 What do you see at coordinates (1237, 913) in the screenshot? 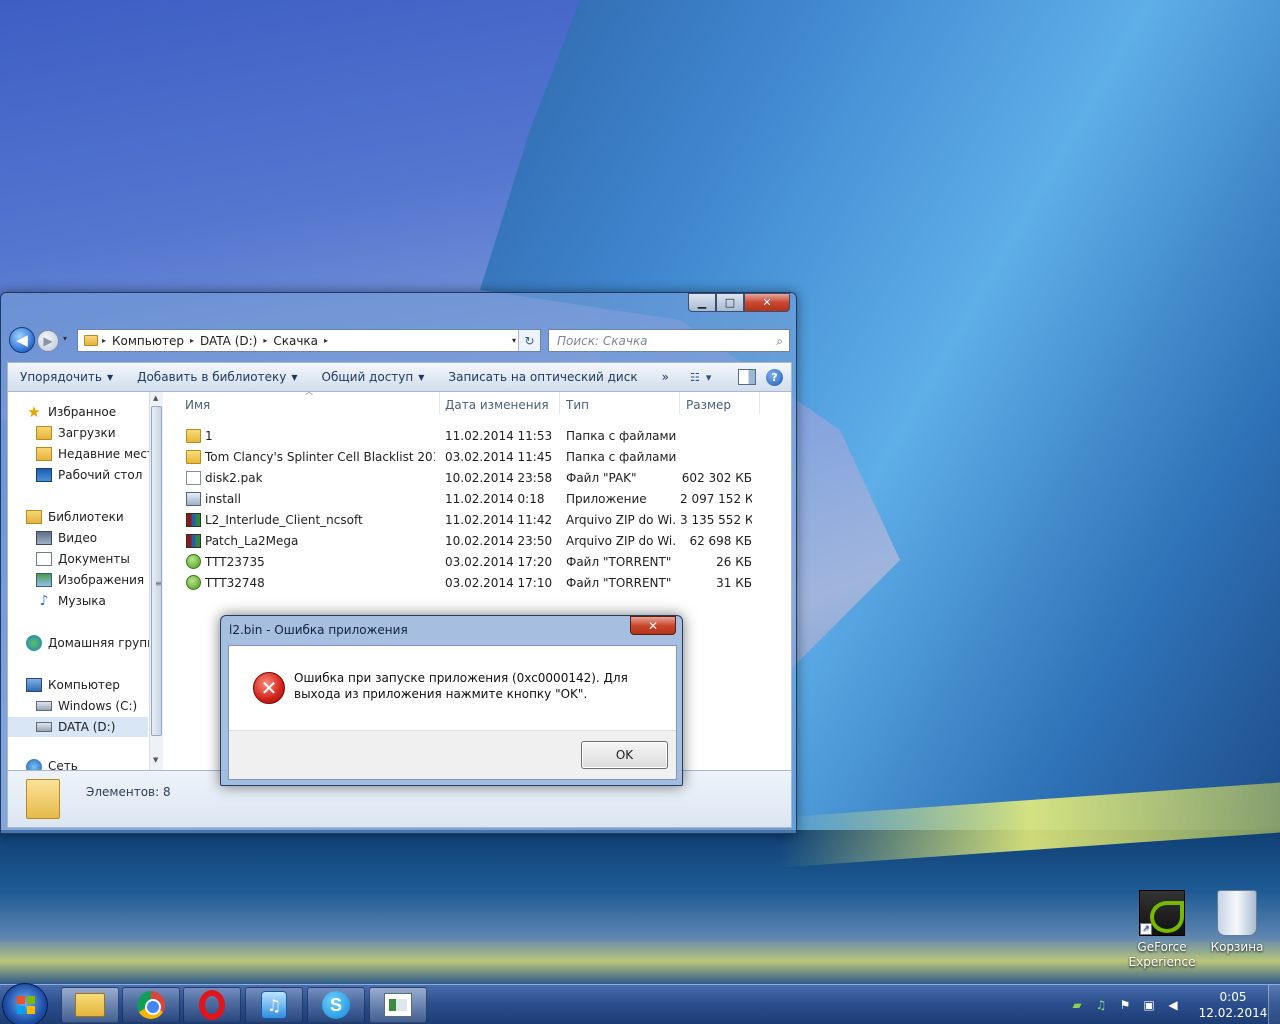
I see `recycle-bin-icon` at bounding box center [1237, 913].